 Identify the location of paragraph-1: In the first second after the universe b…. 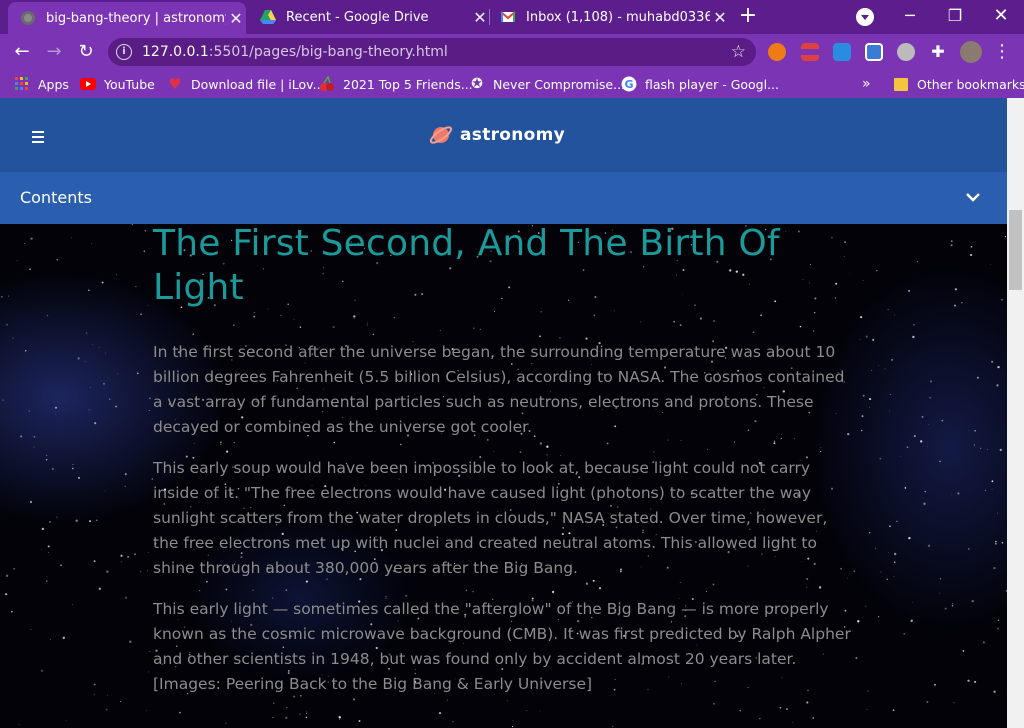
(499, 389).